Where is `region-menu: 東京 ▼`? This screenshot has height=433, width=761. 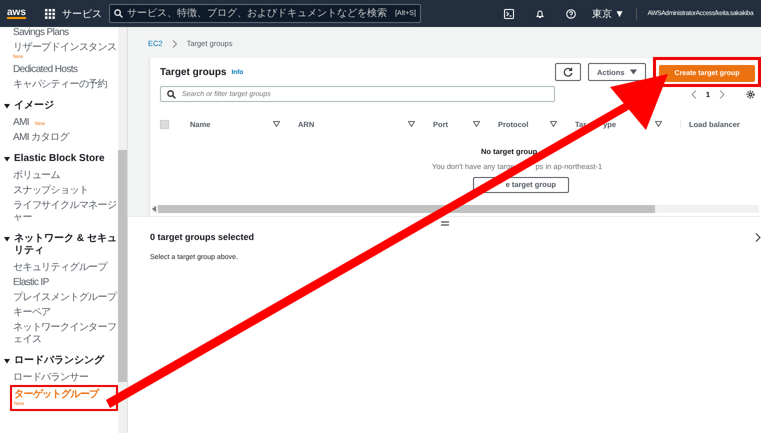 region-menu: 東京 ▼ is located at coordinates (608, 13).